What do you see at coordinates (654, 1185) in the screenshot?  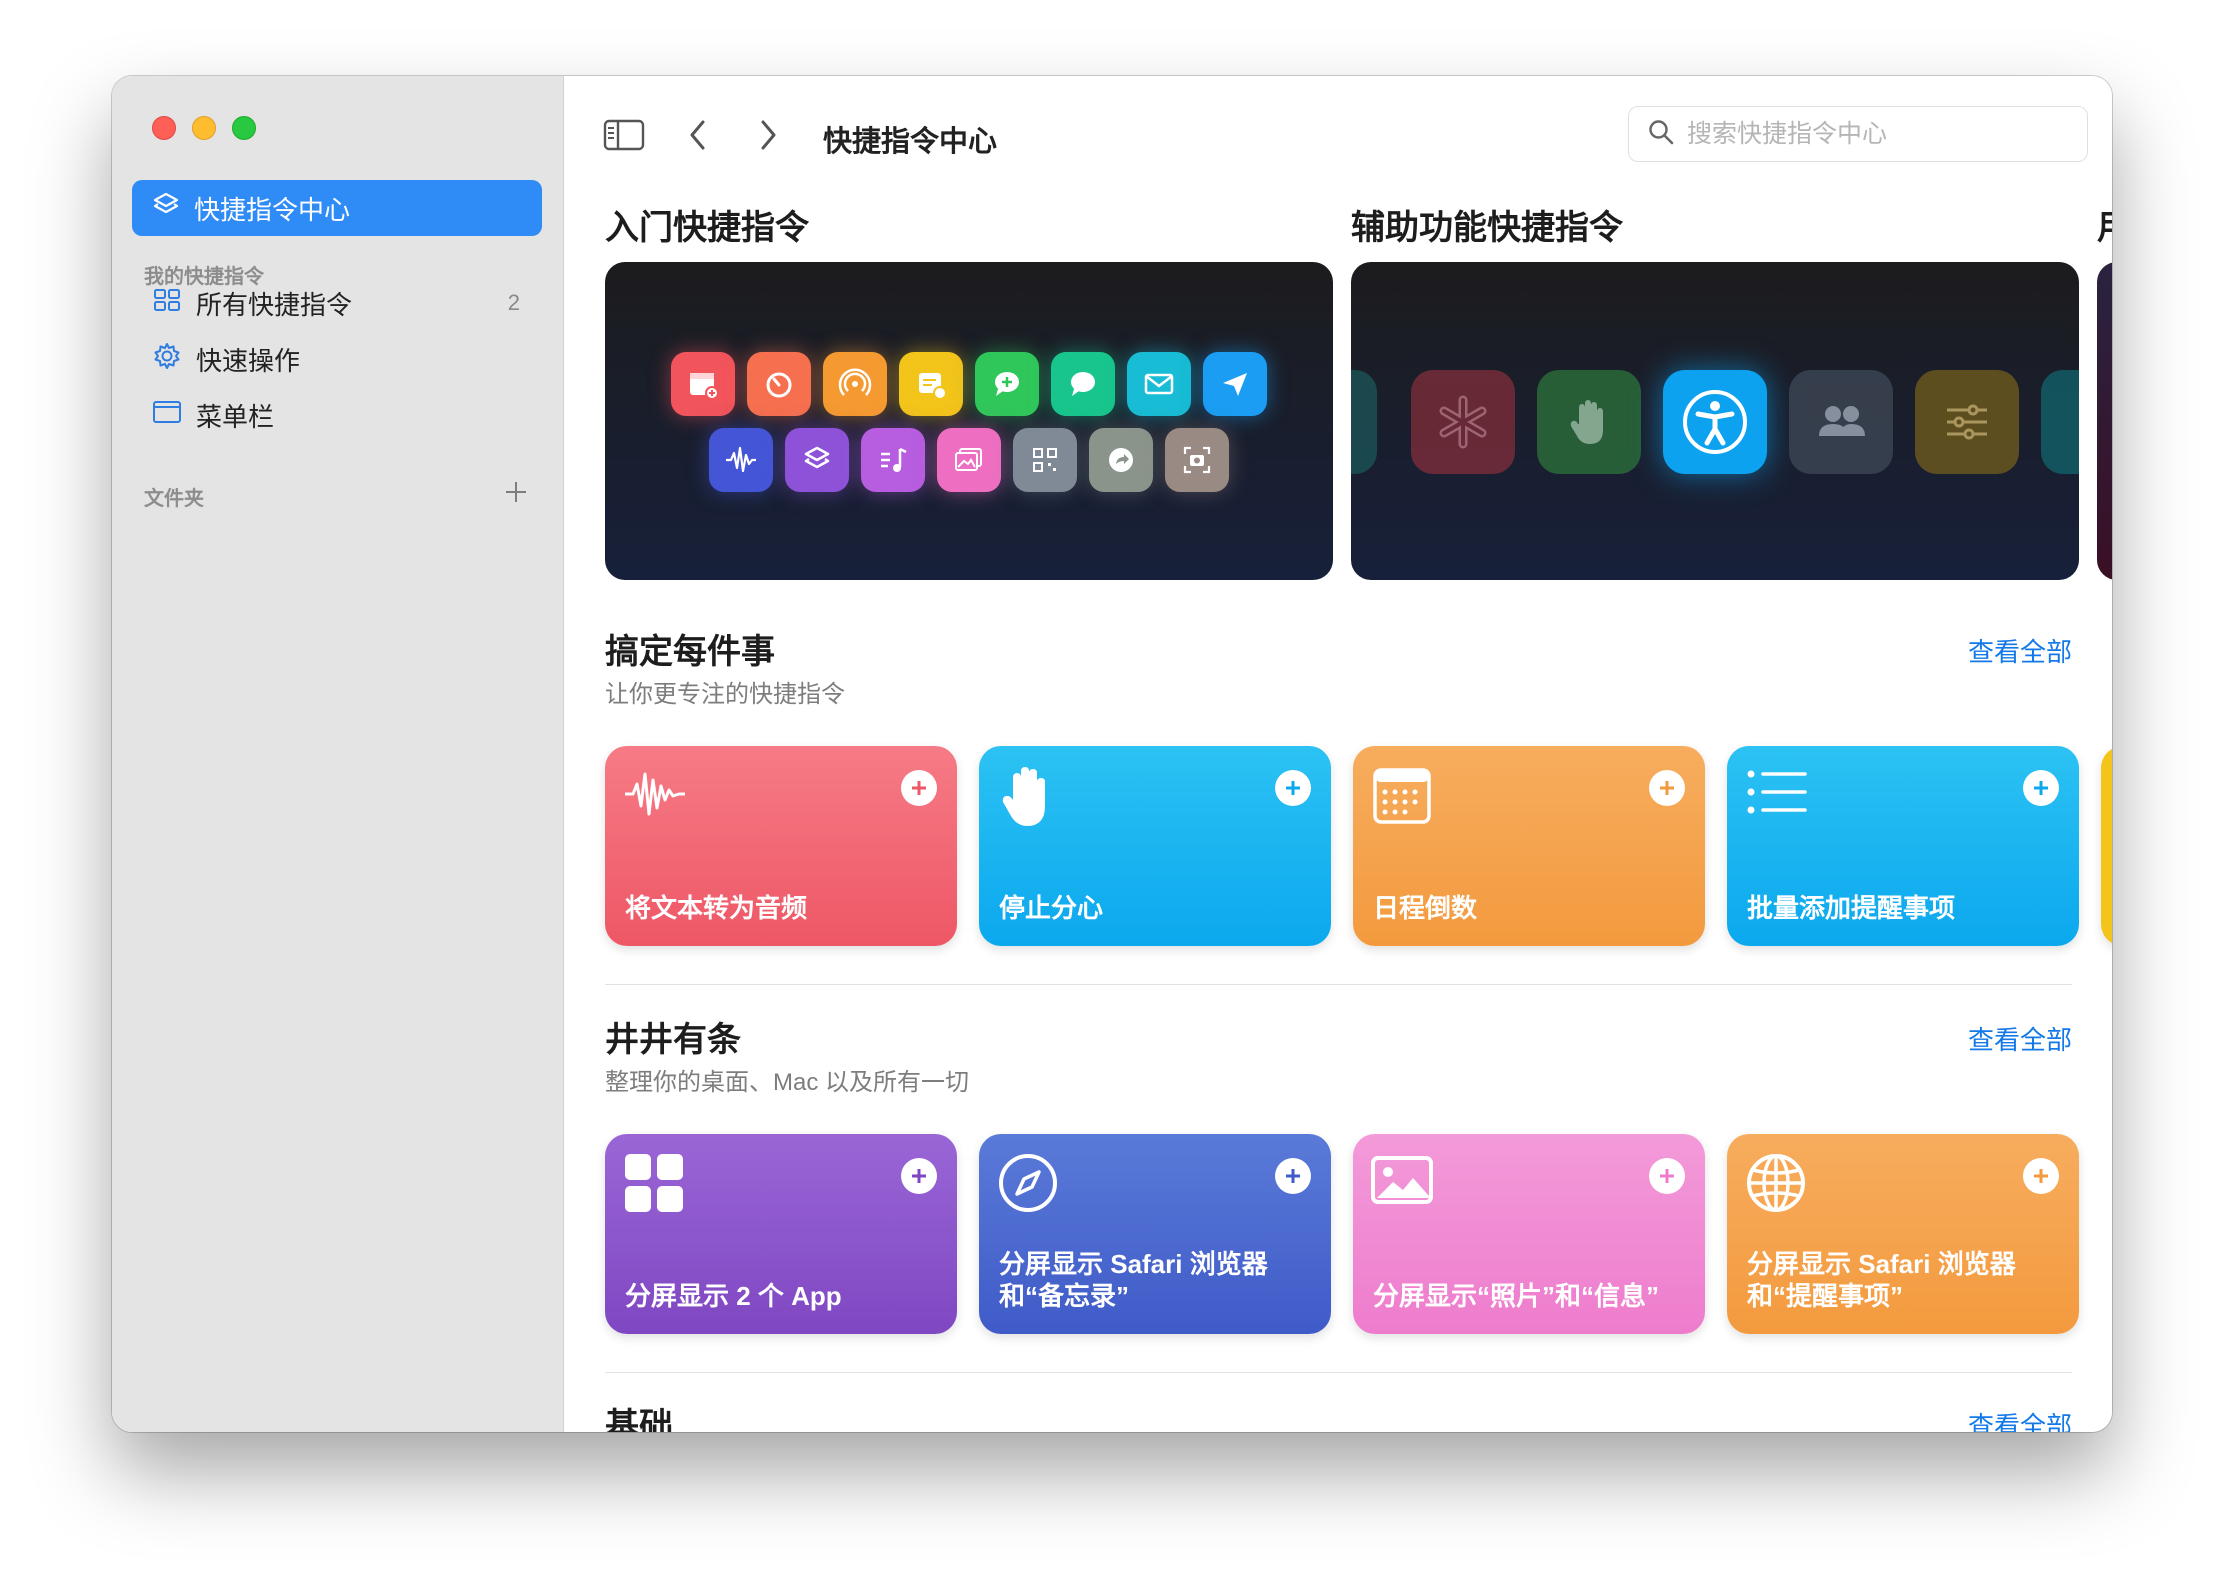 I see `apps-grid-icon` at bounding box center [654, 1185].